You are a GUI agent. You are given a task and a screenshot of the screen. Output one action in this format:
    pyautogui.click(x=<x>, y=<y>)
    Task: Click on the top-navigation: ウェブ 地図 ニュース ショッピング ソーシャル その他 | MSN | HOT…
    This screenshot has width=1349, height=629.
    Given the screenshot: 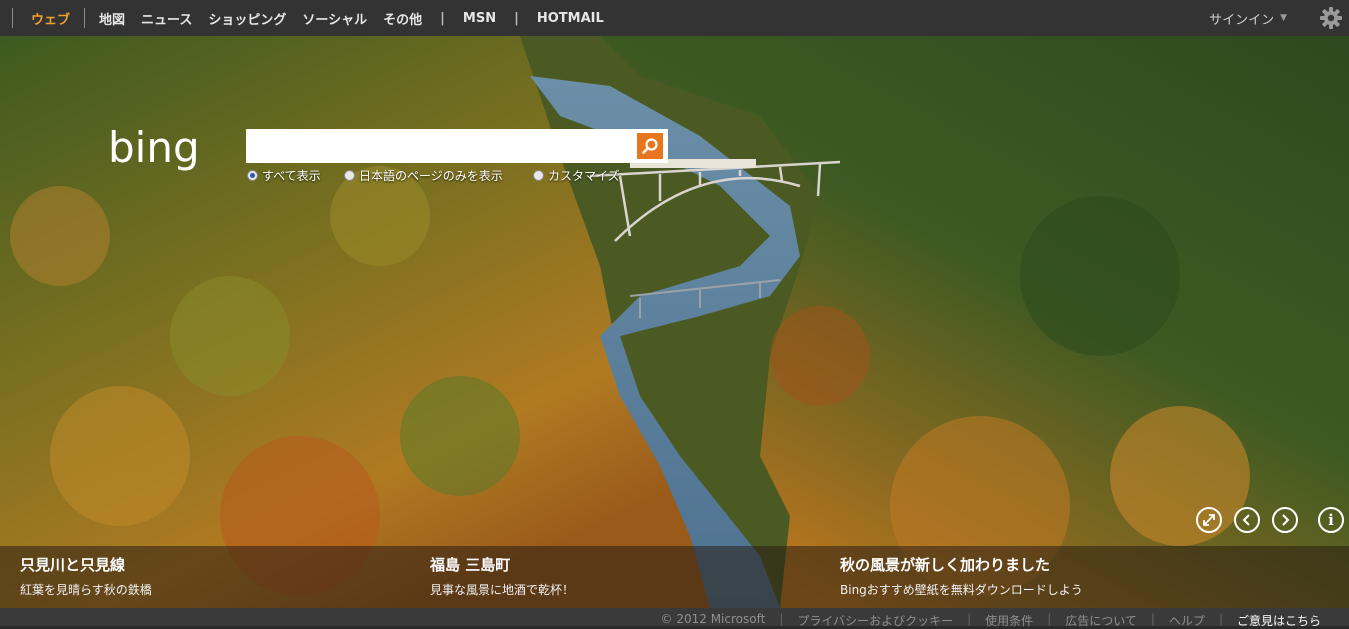 What is the action you would take?
    pyautogui.click(x=674, y=18)
    